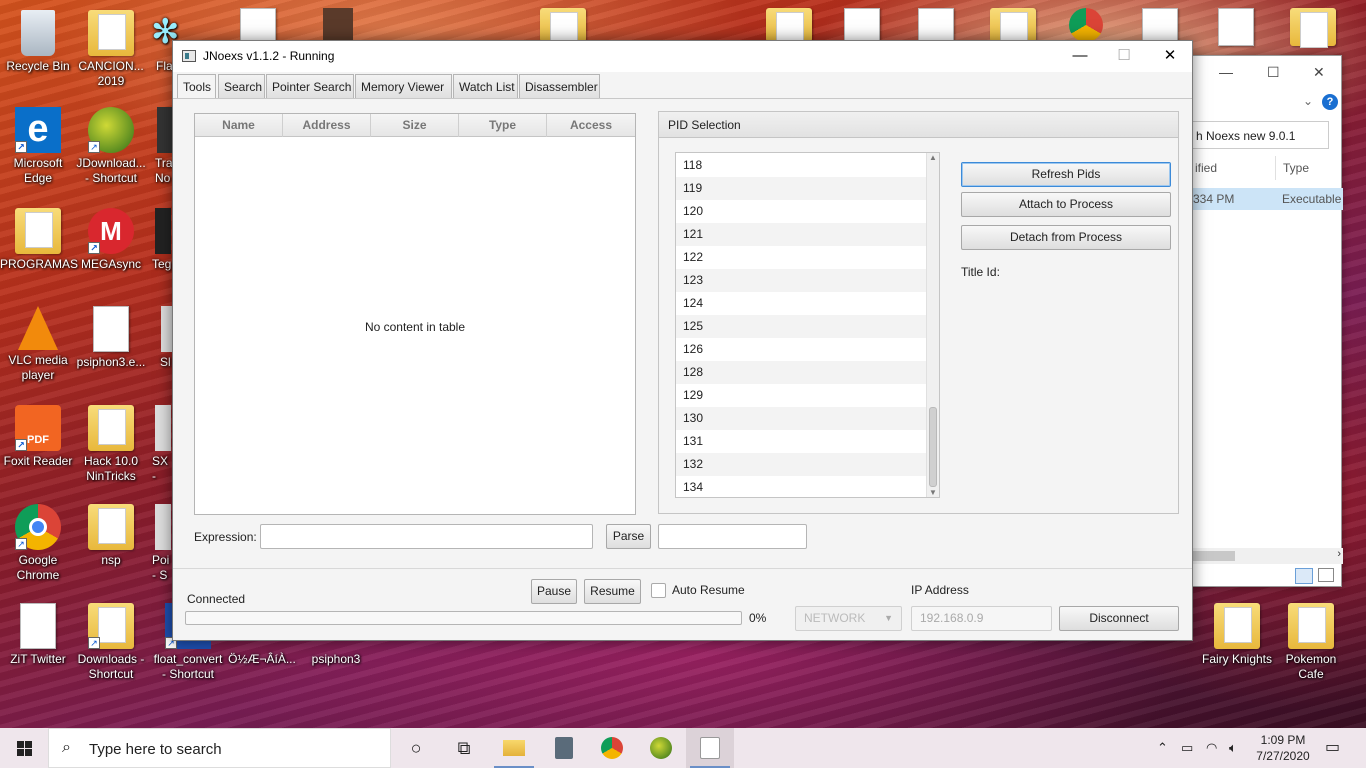 The height and width of the screenshot is (768, 1366). What do you see at coordinates (807, 372) in the screenshot?
I see `pid-list-item: 128` at bounding box center [807, 372].